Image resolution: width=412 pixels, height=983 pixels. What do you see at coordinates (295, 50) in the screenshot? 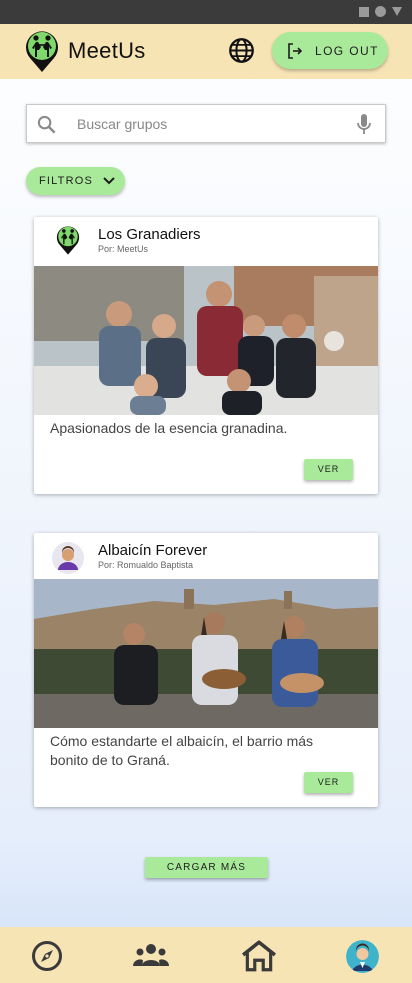
I see `logout-icon` at bounding box center [295, 50].